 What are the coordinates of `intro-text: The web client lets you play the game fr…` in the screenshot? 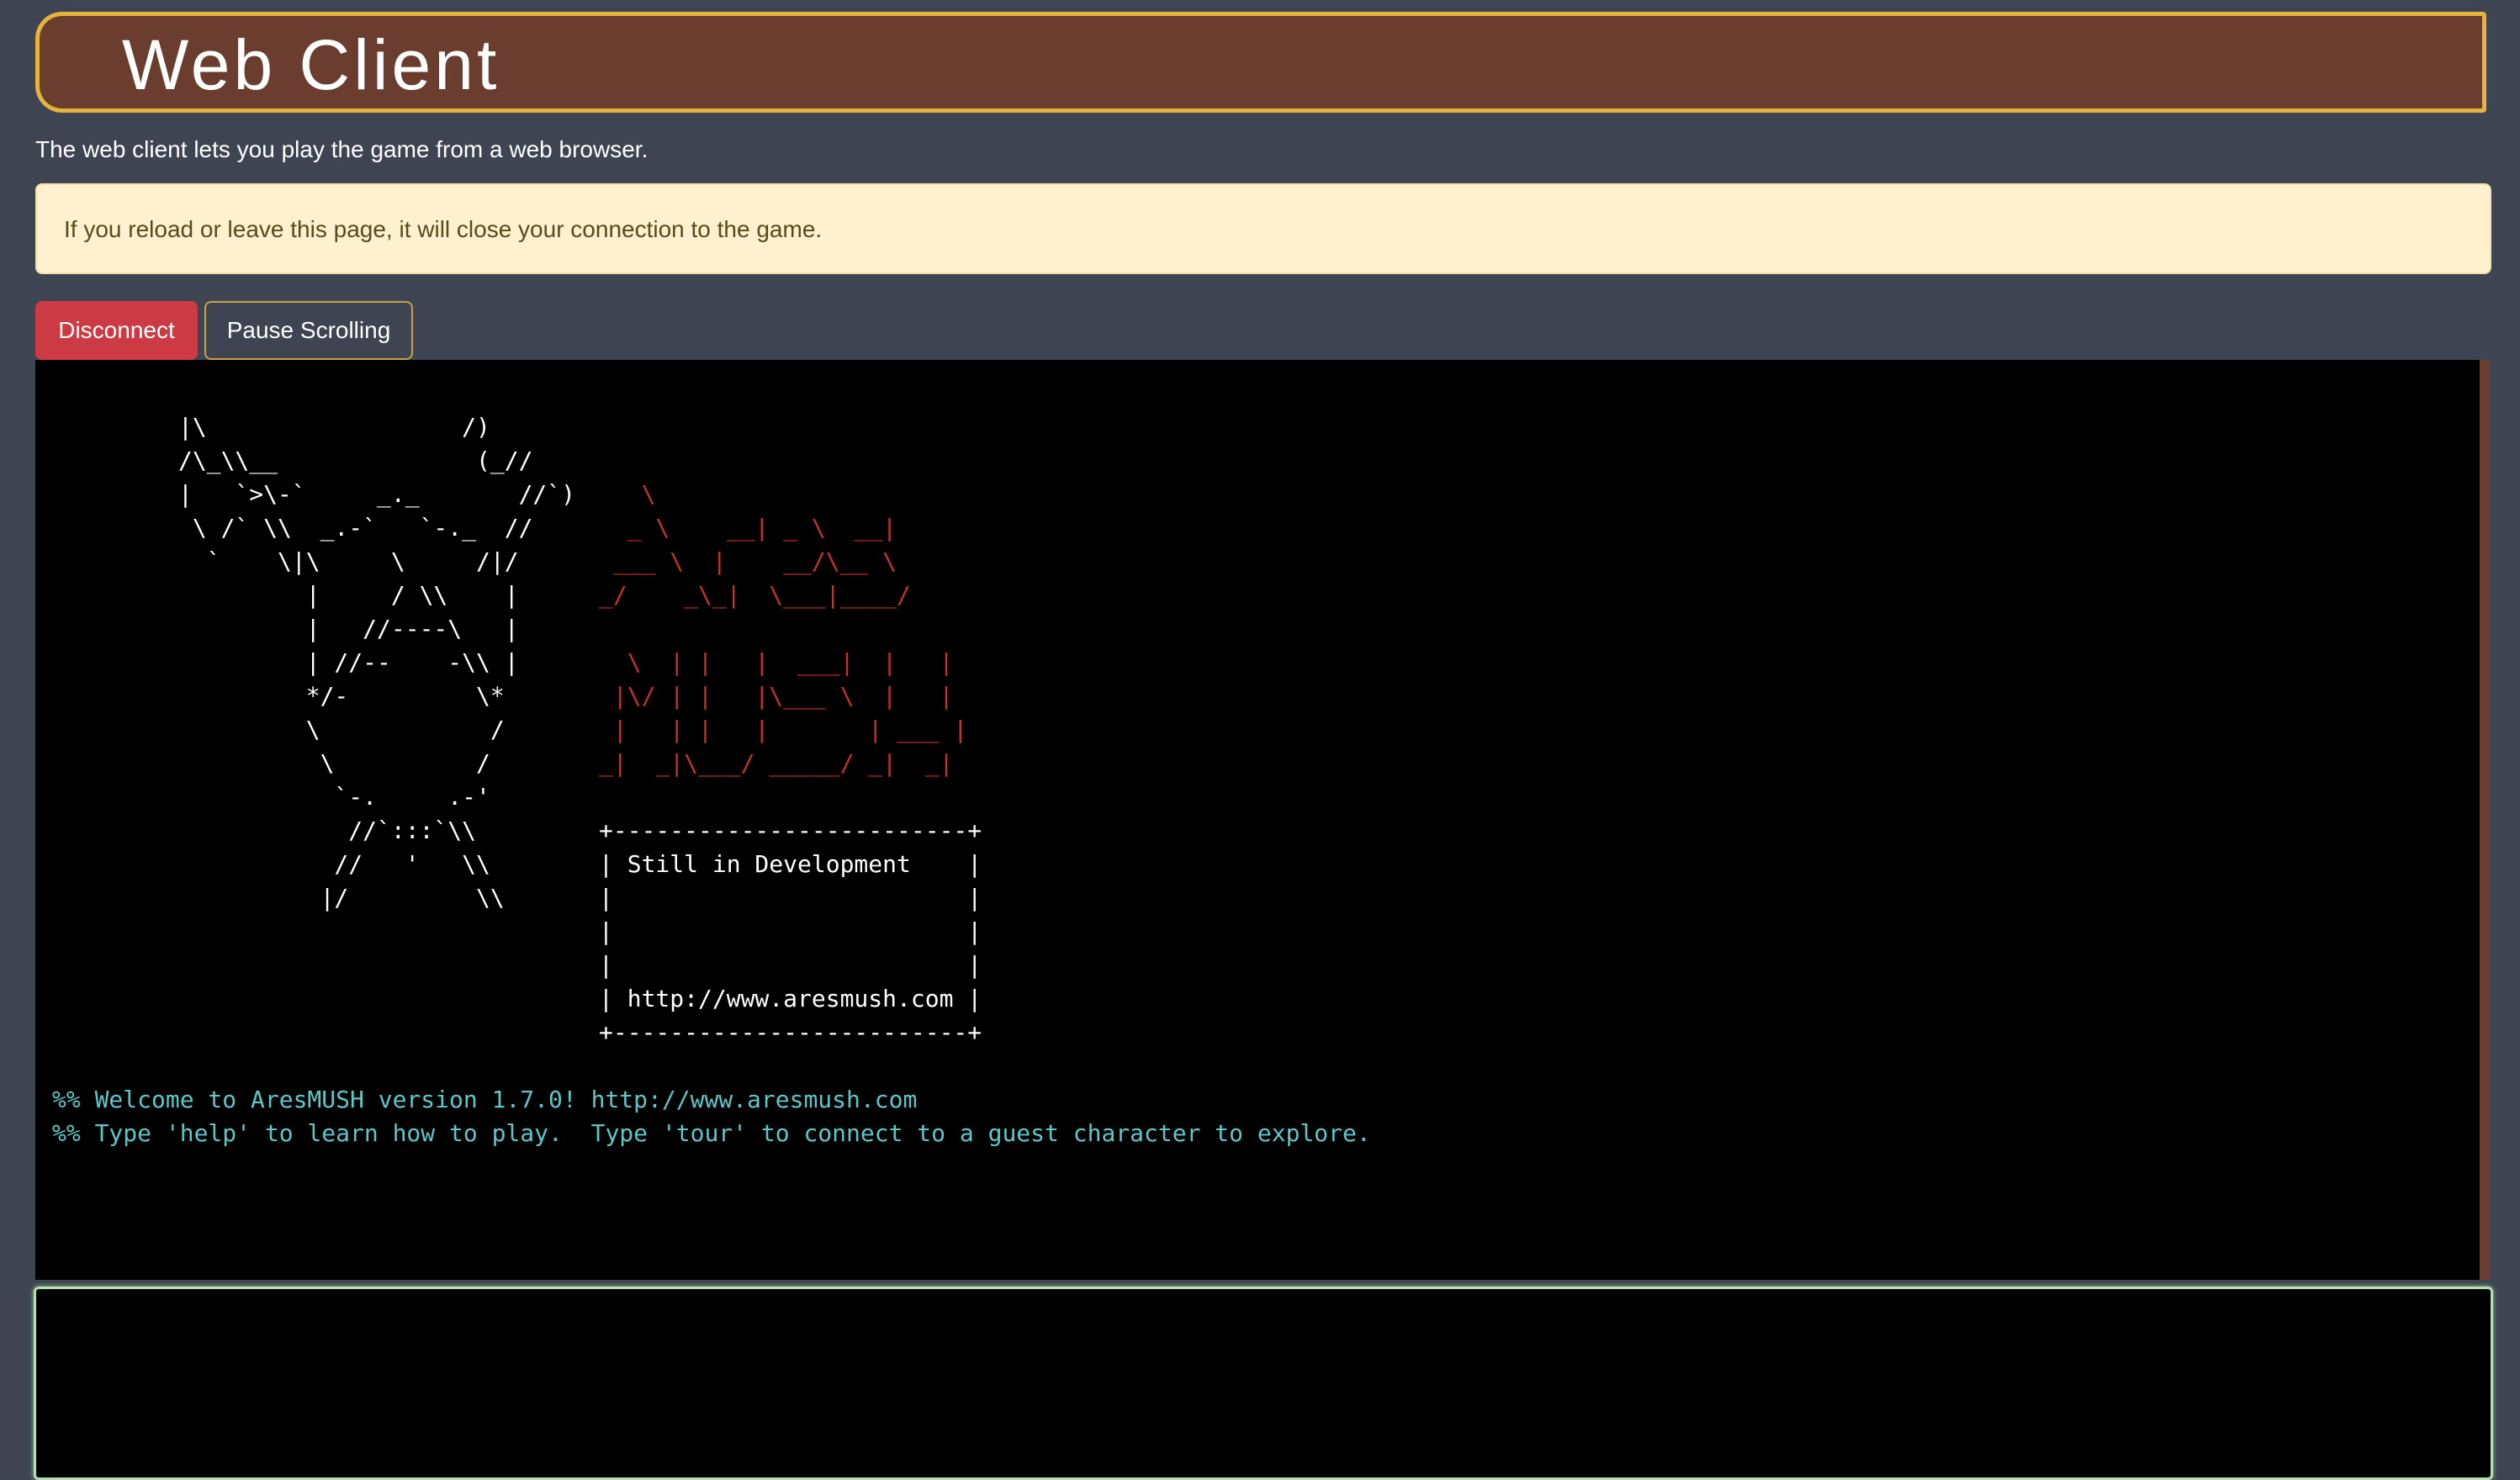 It's located at (342, 149).